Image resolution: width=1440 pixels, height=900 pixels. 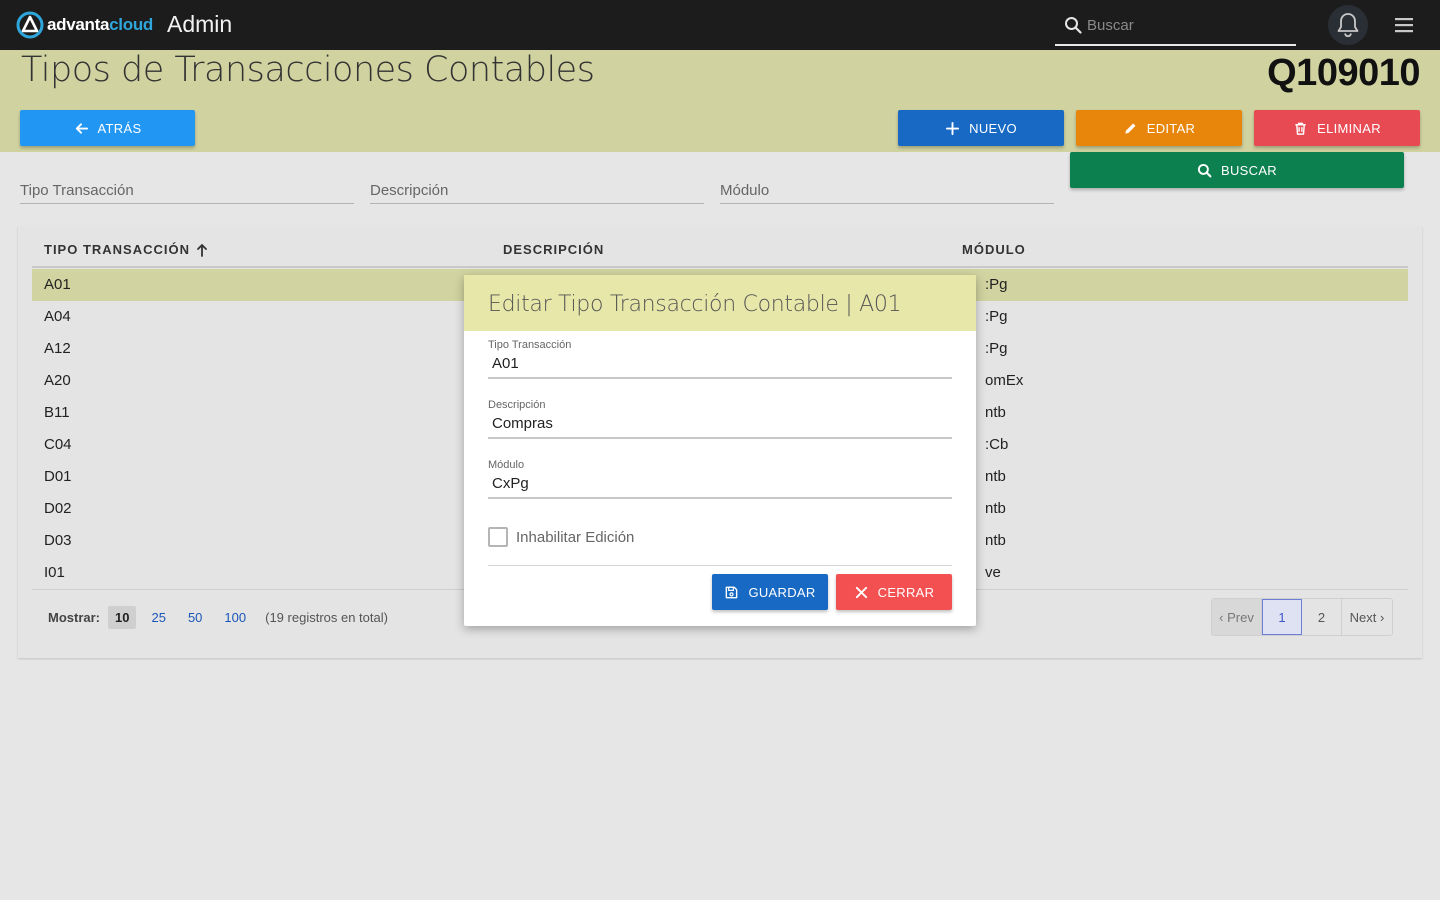 I want to click on column-header-label: MÓDULO, so click(x=994, y=249).